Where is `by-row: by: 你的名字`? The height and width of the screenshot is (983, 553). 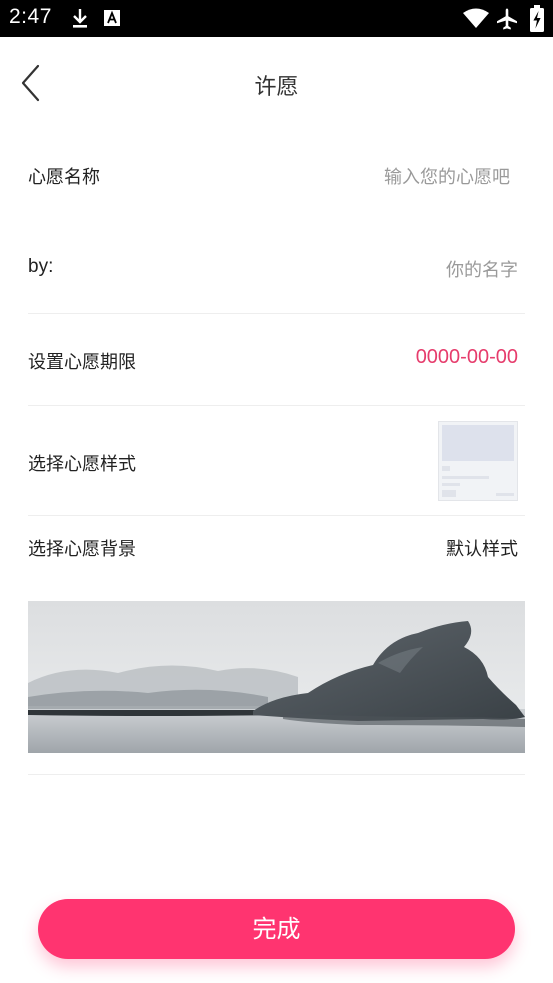 by-row: by: 你的名字 is located at coordinates (276, 269).